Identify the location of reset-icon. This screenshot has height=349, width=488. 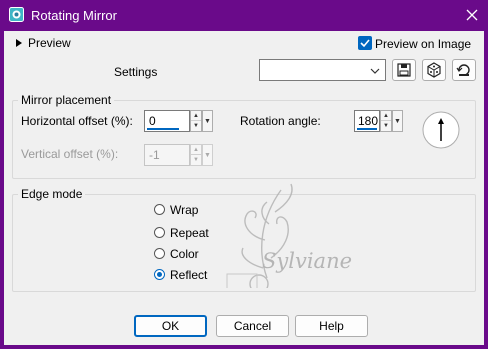
(463, 70).